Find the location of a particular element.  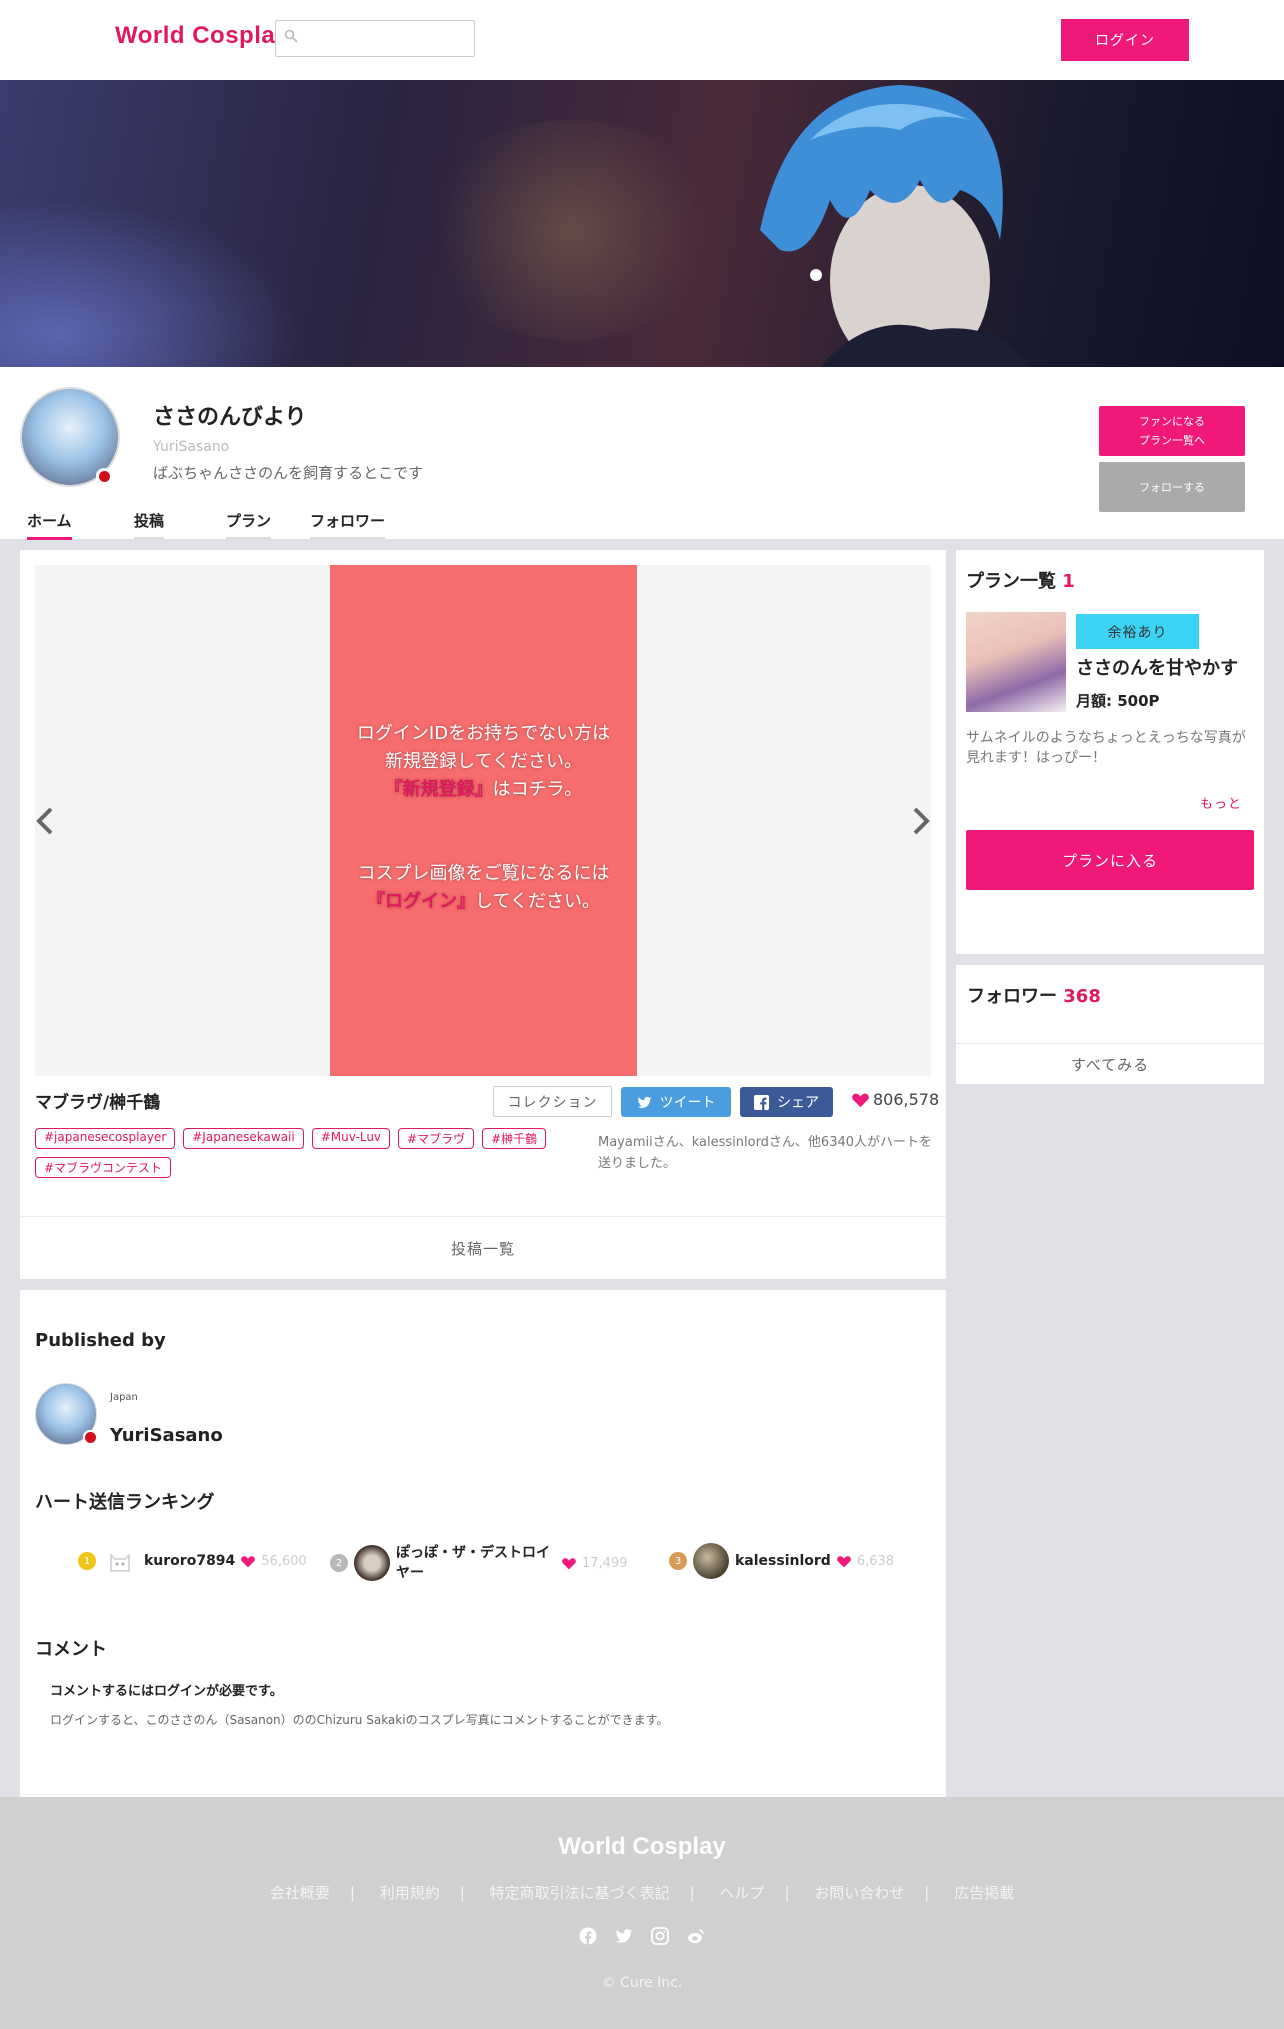

instagram-icon is located at coordinates (660, 1936).